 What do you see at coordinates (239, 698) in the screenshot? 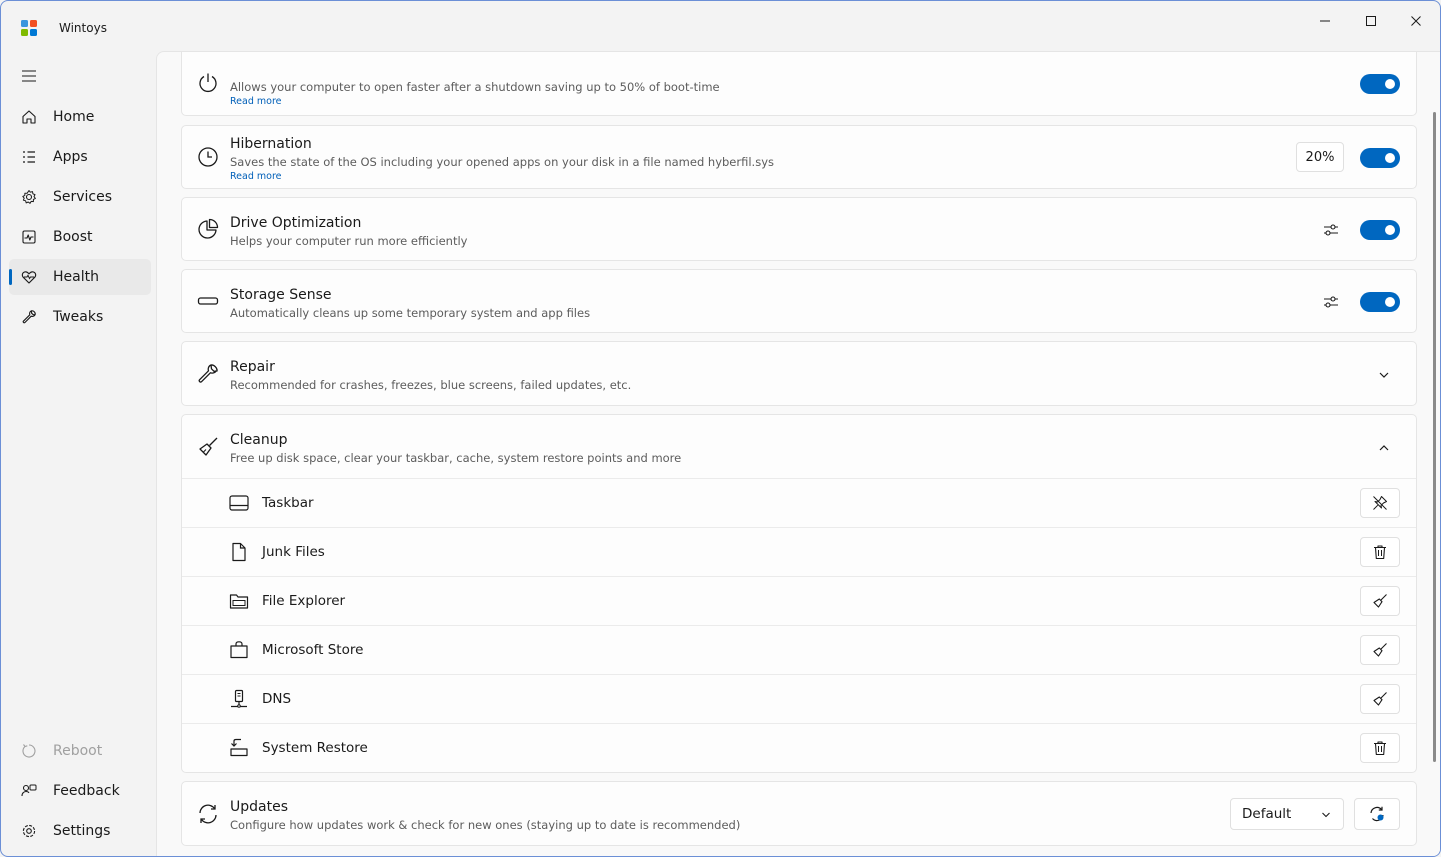
I see `server-icon` at bounding box center [239, 698].